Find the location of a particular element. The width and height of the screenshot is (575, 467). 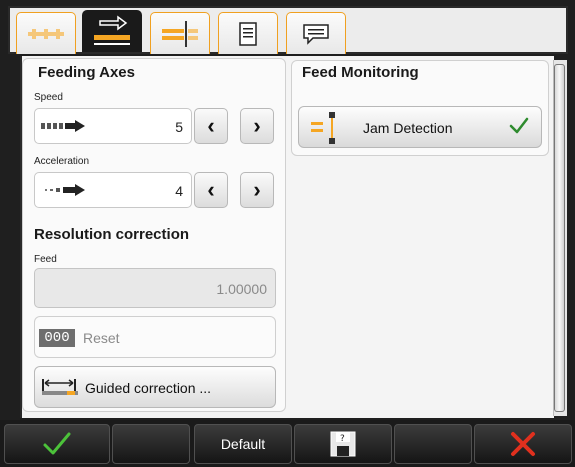

default-label: Default is located at coordinates (243, 444).